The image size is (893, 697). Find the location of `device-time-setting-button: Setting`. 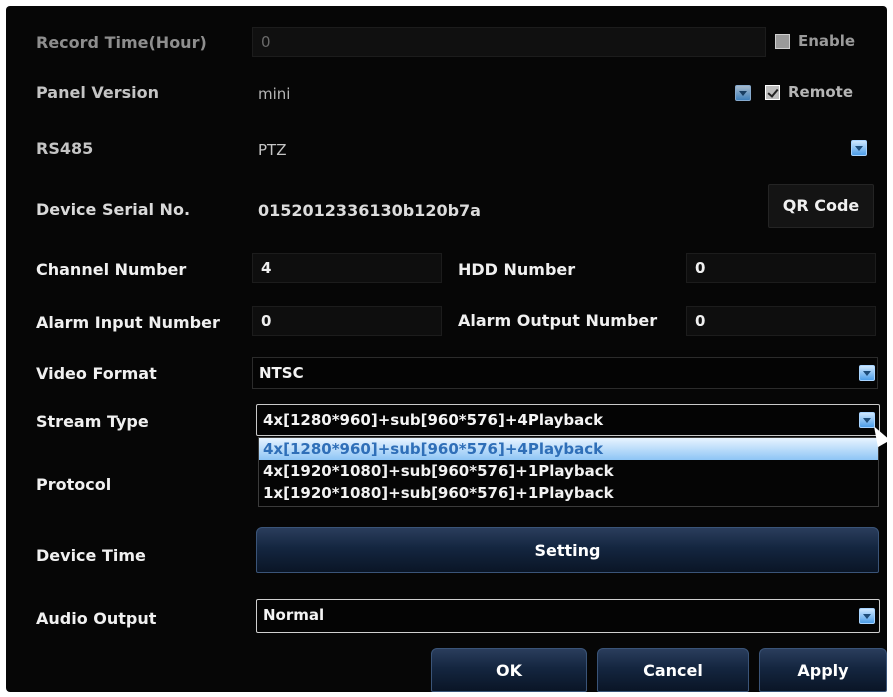

device-time-setting-button: Setting is located at coordinates (567, 550).